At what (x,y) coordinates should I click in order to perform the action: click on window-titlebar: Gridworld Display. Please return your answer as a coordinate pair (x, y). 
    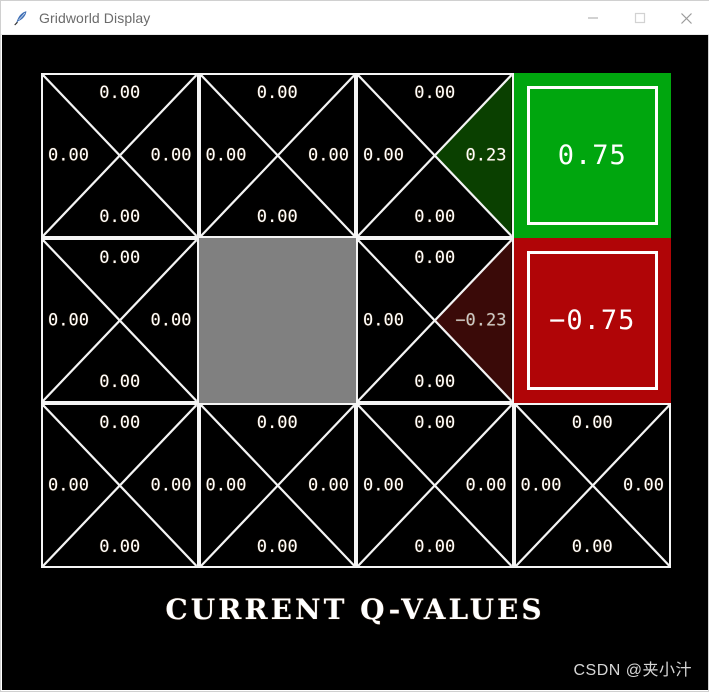
    Looking at the image, I should click on (355, 18).